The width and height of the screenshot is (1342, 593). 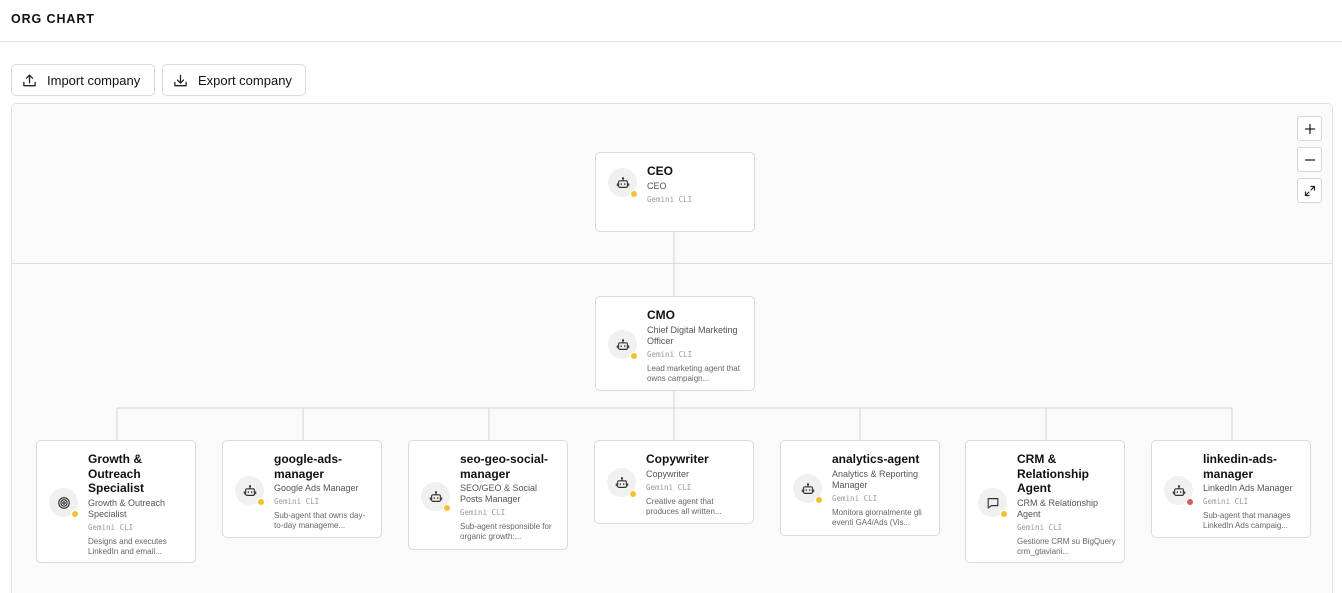 I want to click on import-company-button: Import company, so click(x=83, y=80).